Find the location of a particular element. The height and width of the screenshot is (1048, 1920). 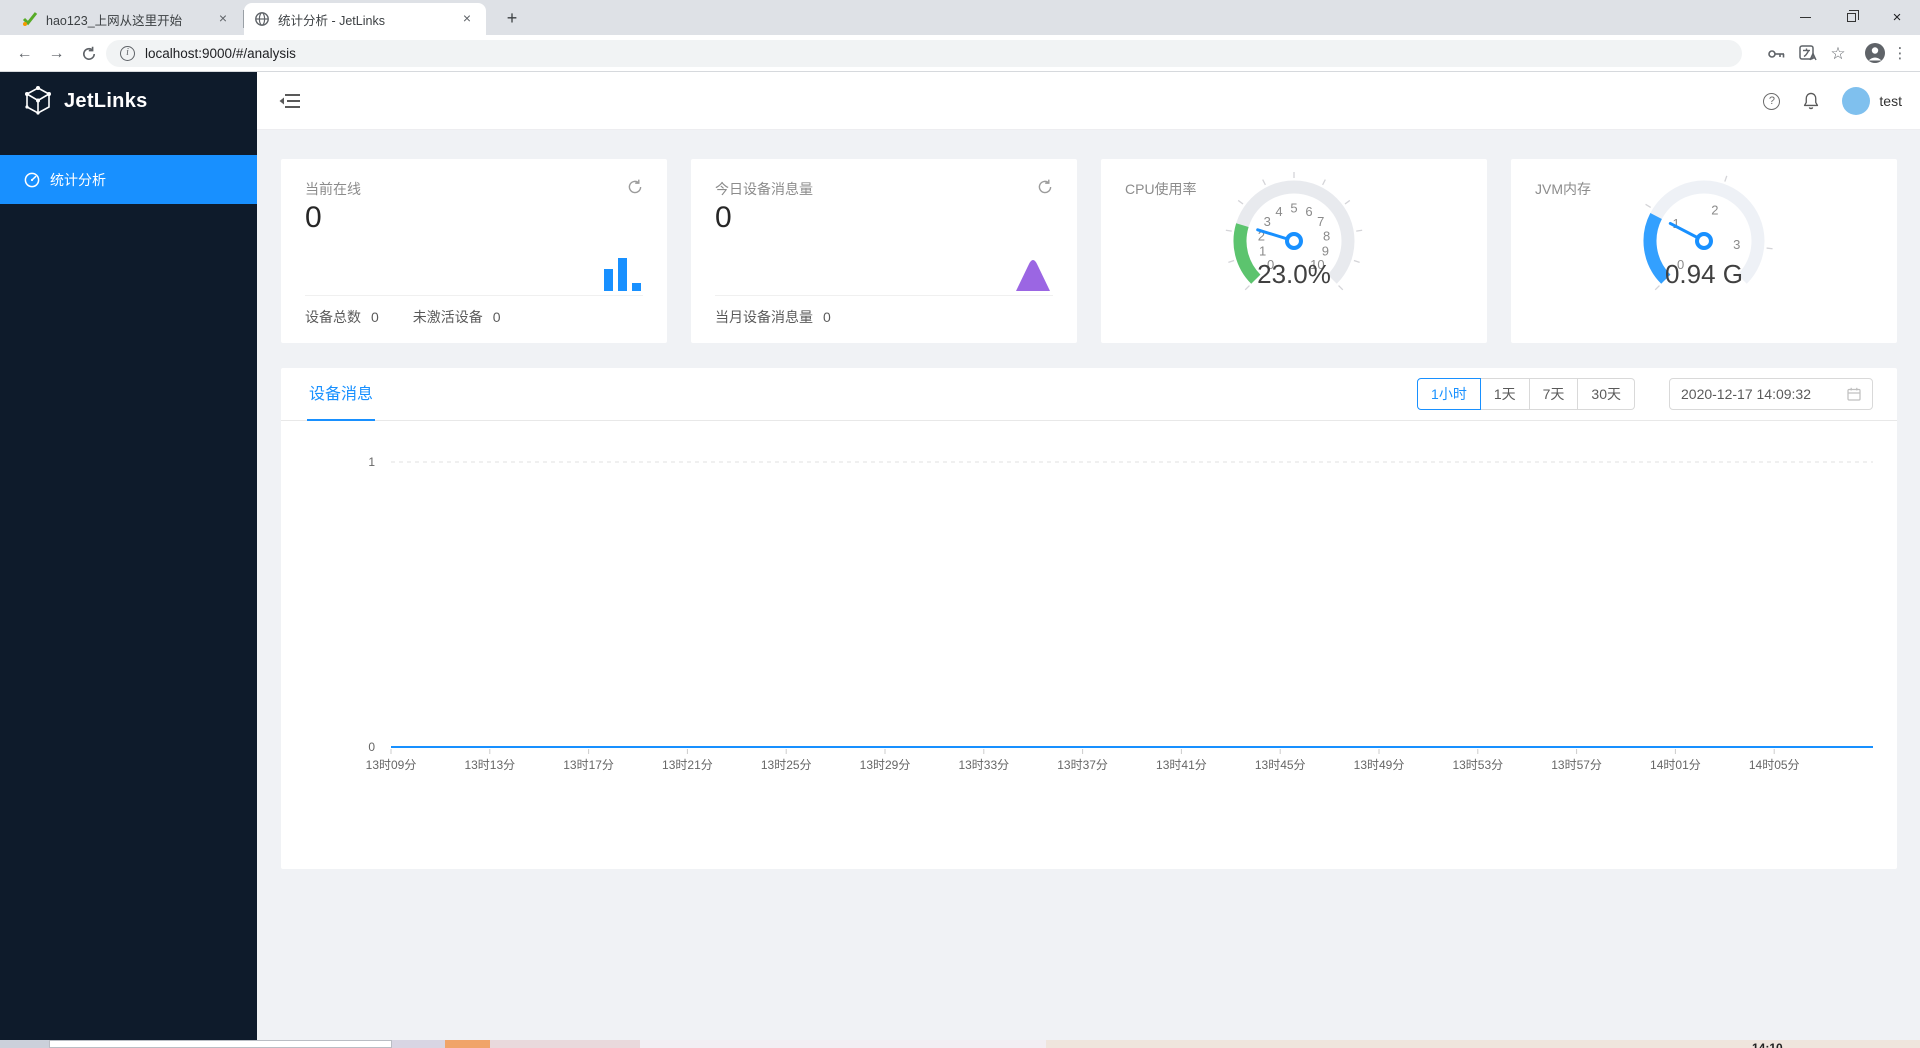

forward-button: → is located at coordinates (56, 53).